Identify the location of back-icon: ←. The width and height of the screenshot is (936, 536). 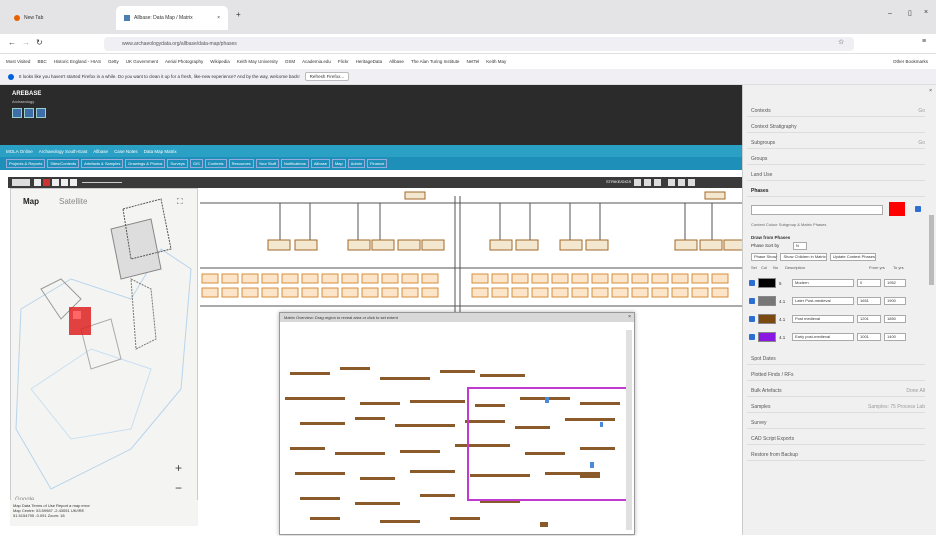
(12, 42).